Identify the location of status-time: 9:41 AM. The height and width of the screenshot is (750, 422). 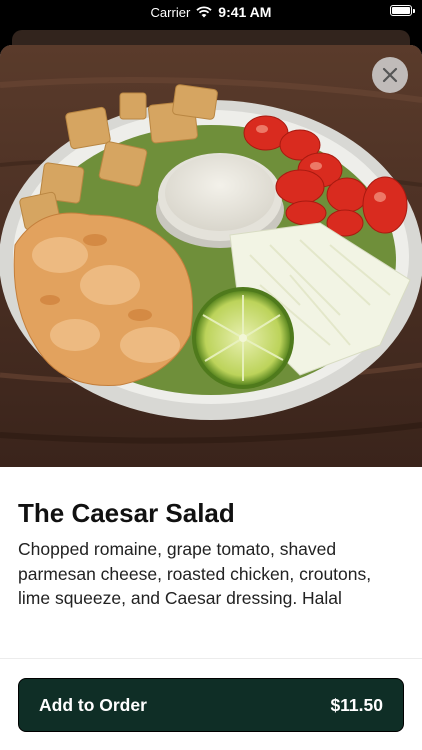
(245, 12).